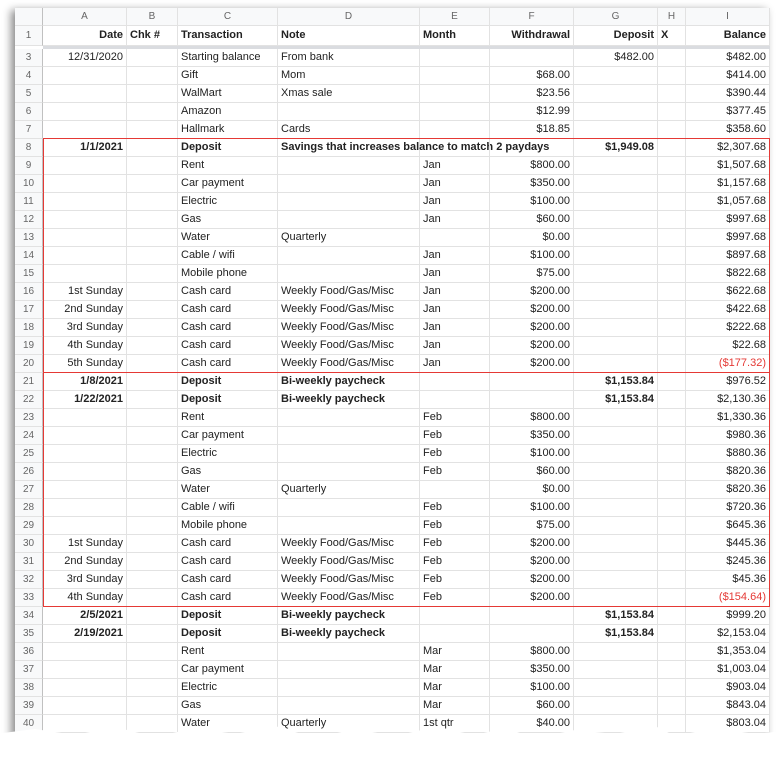 The width and height of the screenshot is (782, 764). I want to click on row-header: 4, so click(29, 76).